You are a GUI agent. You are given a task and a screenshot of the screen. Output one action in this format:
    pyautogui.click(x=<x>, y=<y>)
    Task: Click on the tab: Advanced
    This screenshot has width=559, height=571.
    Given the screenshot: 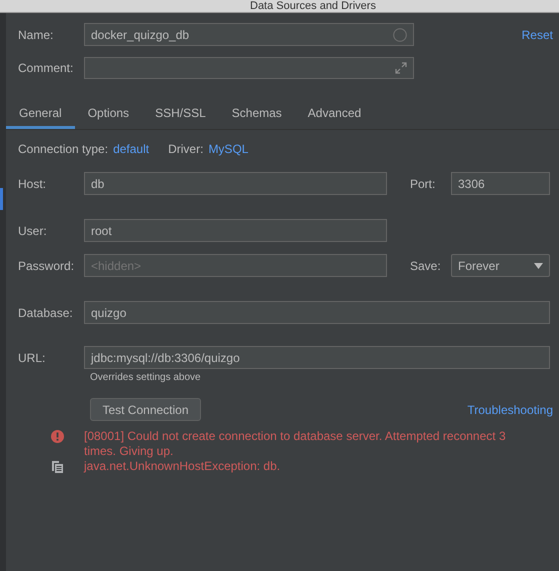 What is the action you would take?
    pyautogui.click(x=334, y=114)
    